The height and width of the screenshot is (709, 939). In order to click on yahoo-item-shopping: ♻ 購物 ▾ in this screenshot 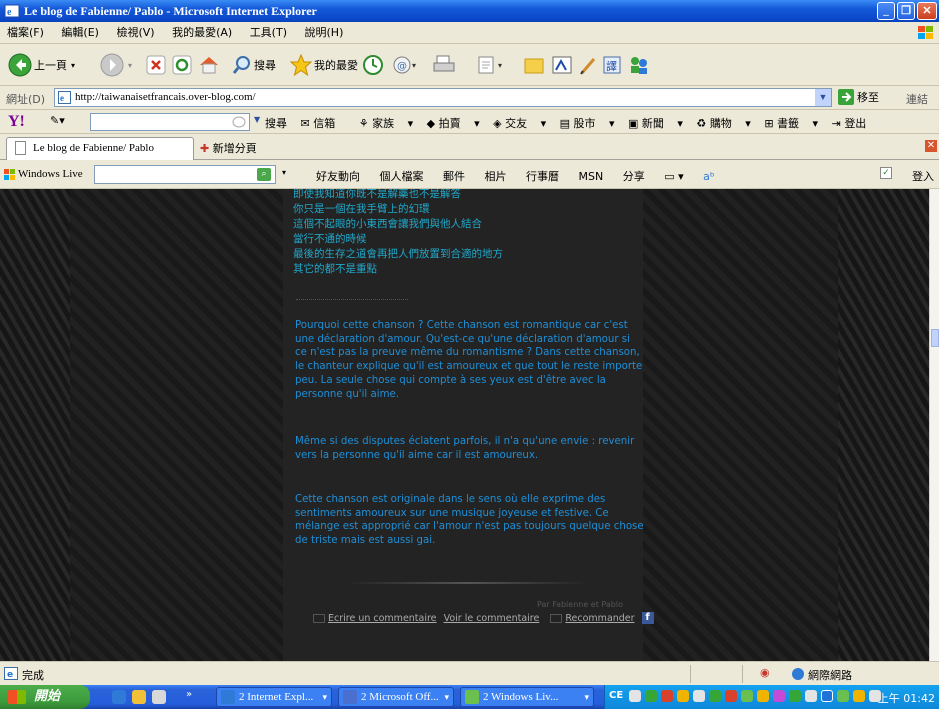, I will do `click(723, 123)`.